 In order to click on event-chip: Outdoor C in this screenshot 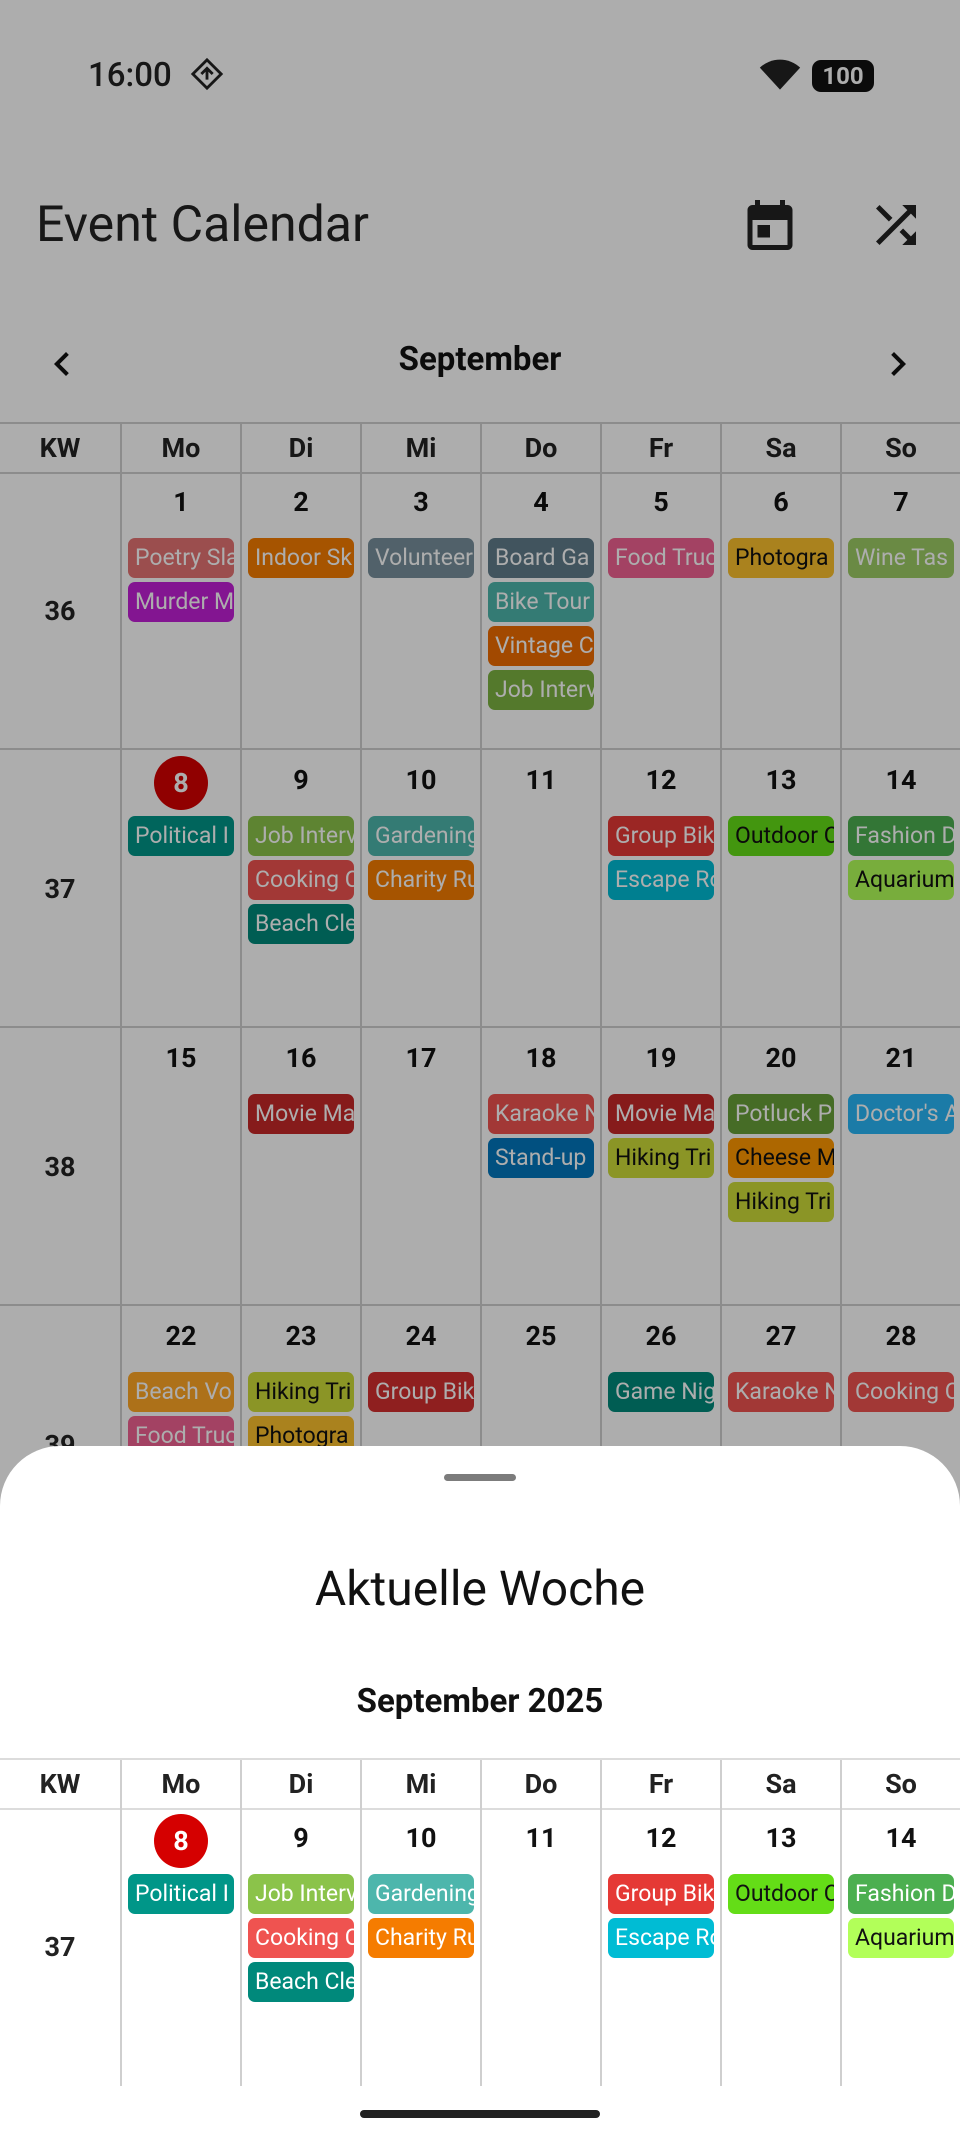, I will do `click(781, 1894)`.